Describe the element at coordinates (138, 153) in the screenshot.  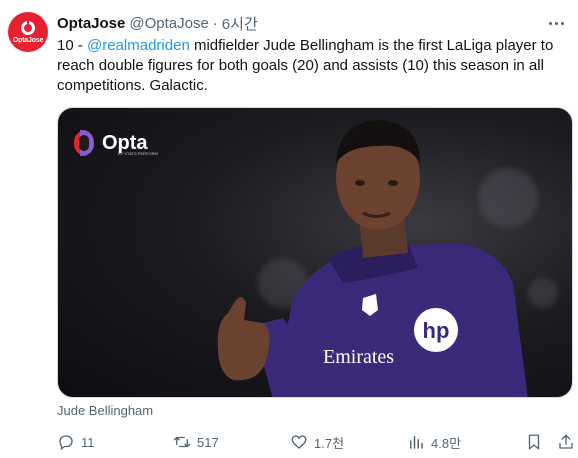
I see `opta-logo-subtext: BY STATS PERFORM` at that location.